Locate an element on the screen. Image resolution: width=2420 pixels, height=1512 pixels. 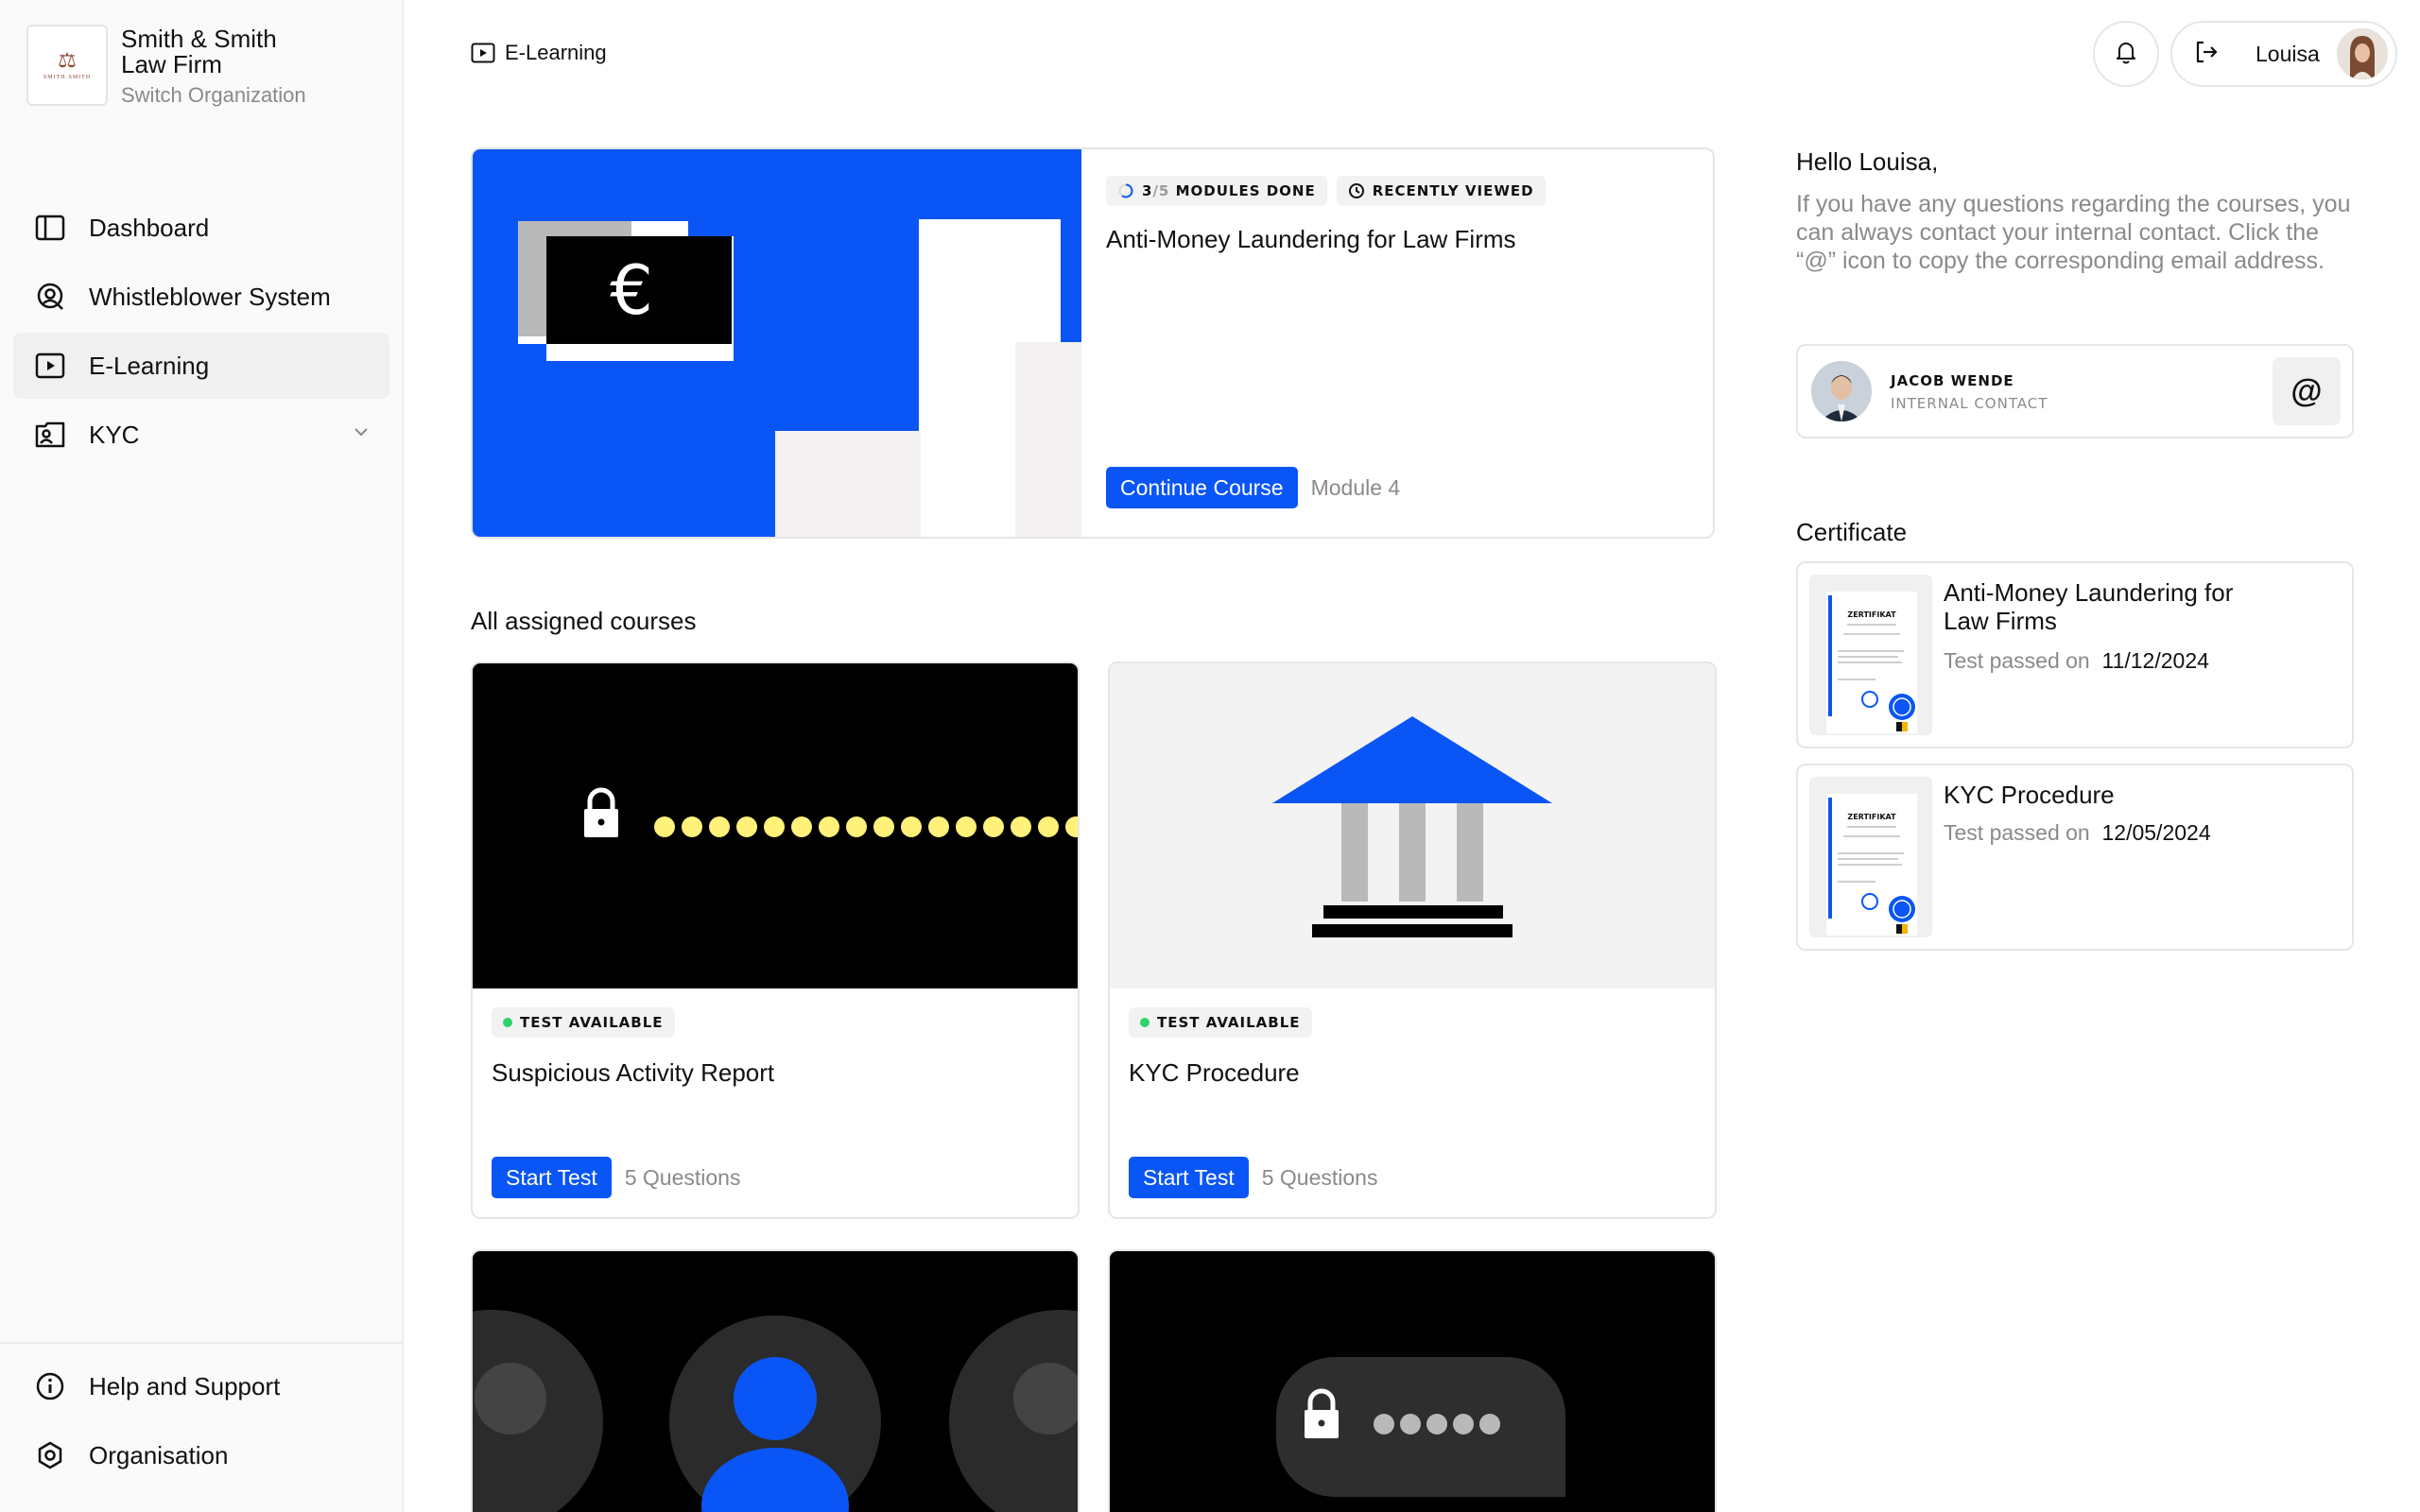
sidebar-layout-icon is located at coordinates (50, 228).